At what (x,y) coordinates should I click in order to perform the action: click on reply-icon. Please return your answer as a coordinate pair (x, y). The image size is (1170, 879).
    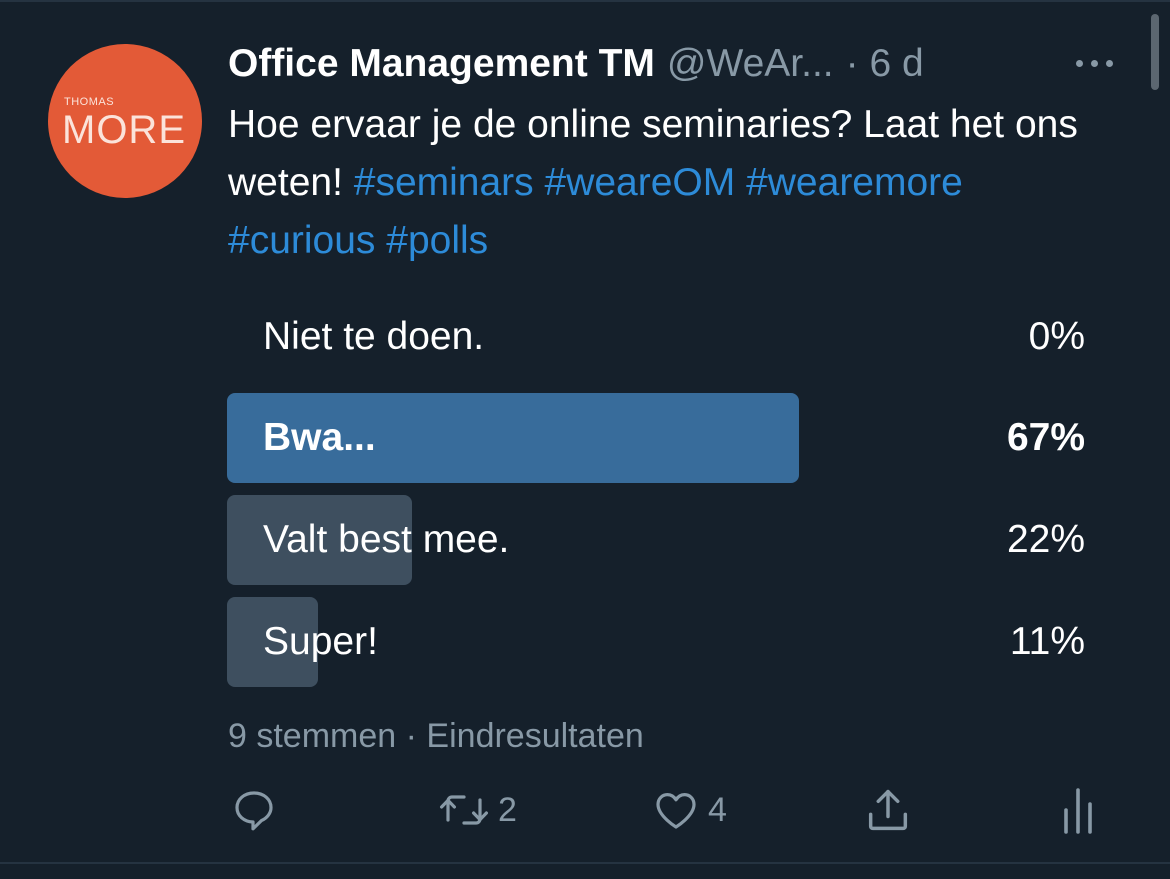
    Looking at the image, I should click on (254, 810).